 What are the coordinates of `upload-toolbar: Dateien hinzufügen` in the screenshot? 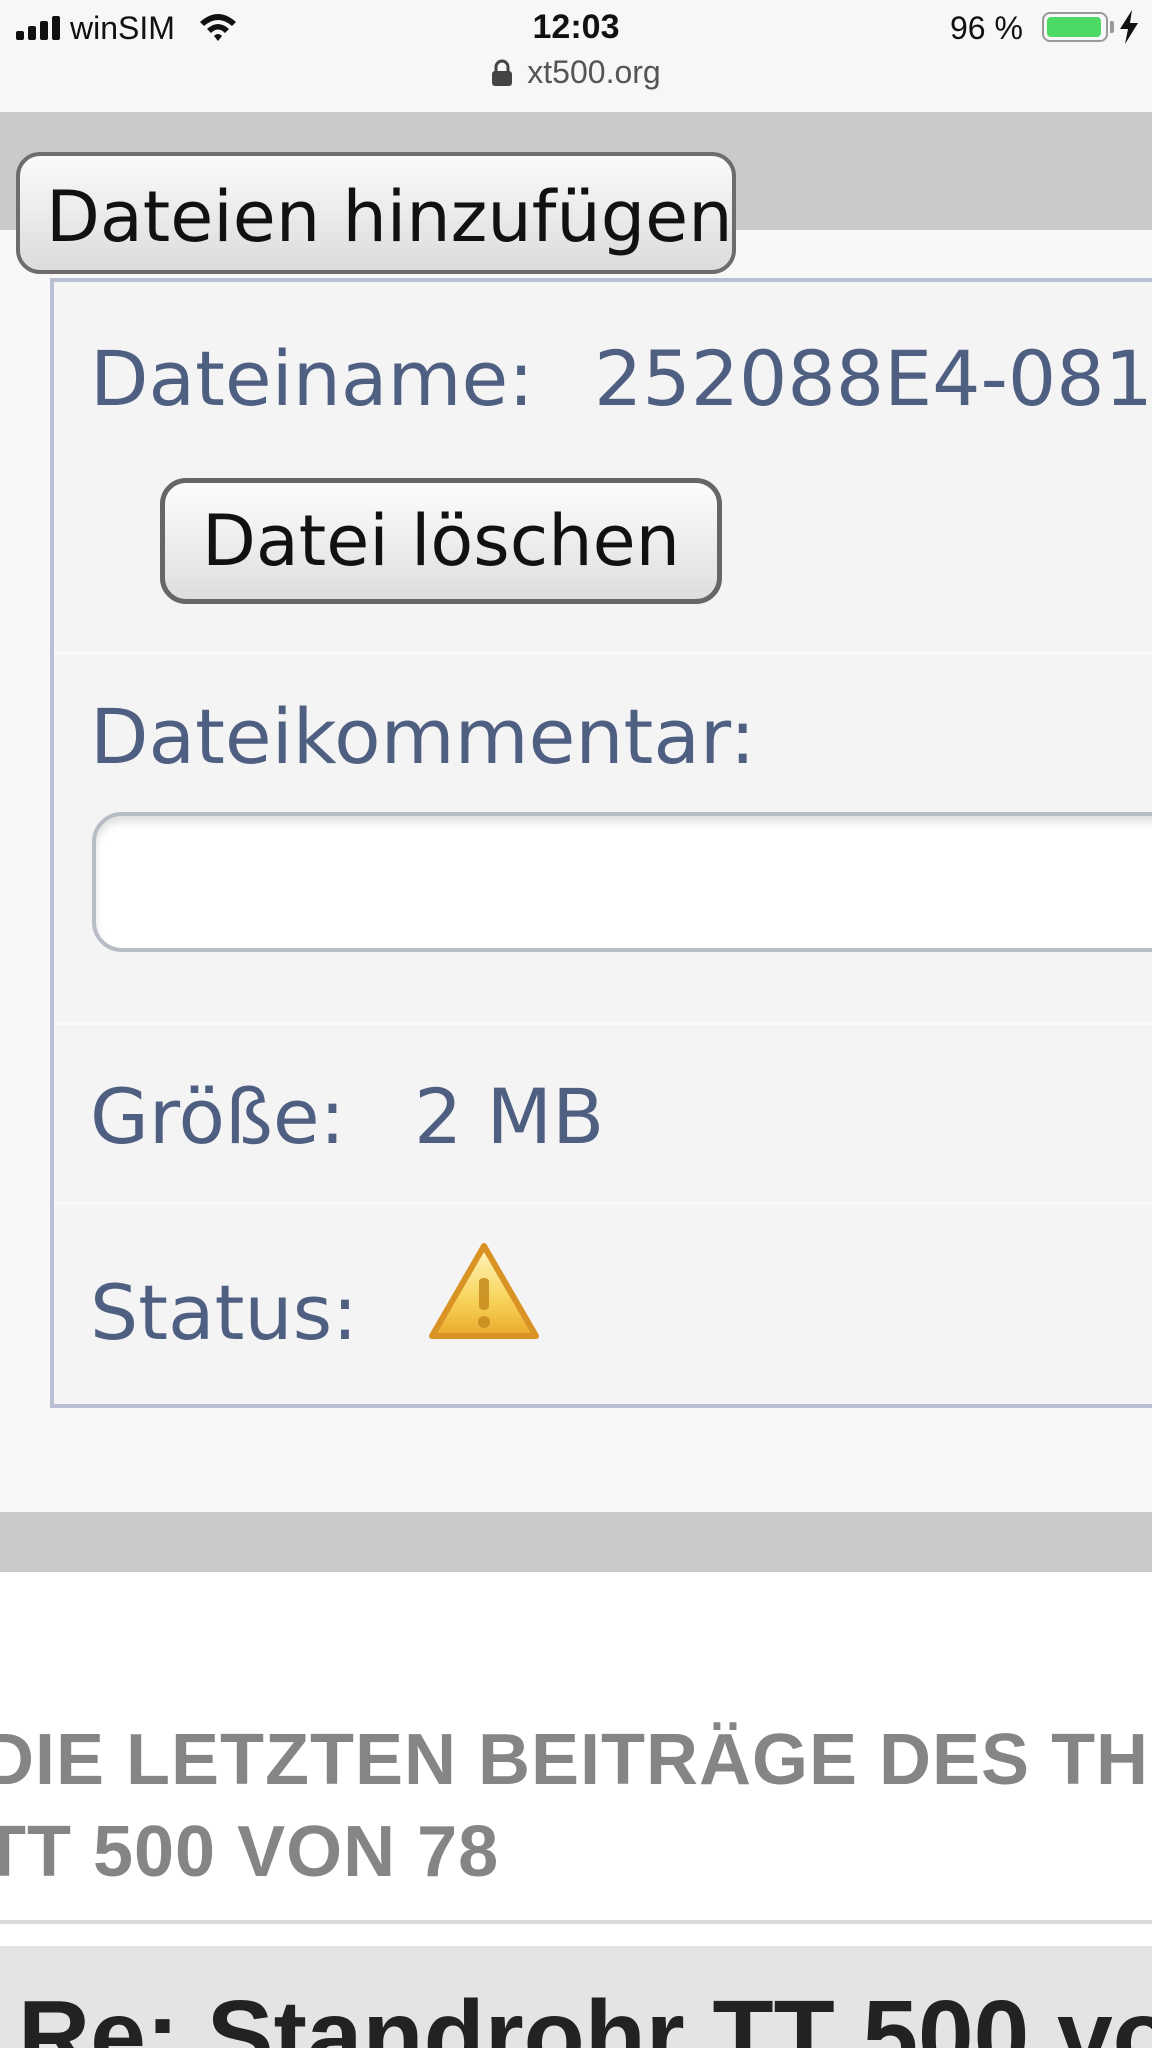 It's located at (576, 193).